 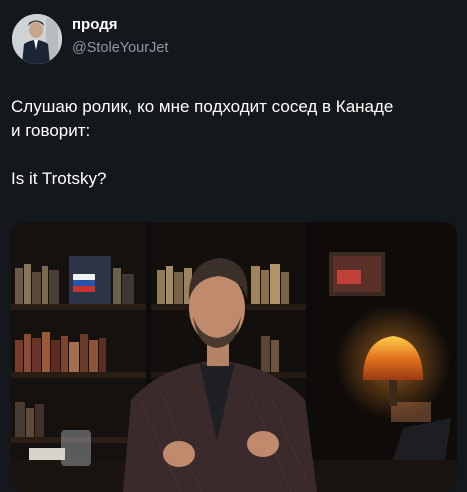 What do you see at coordinates (120, 48) in the screenshot?
I see `author-handle: @StoleYourJet` at bounding box center [120, 48].